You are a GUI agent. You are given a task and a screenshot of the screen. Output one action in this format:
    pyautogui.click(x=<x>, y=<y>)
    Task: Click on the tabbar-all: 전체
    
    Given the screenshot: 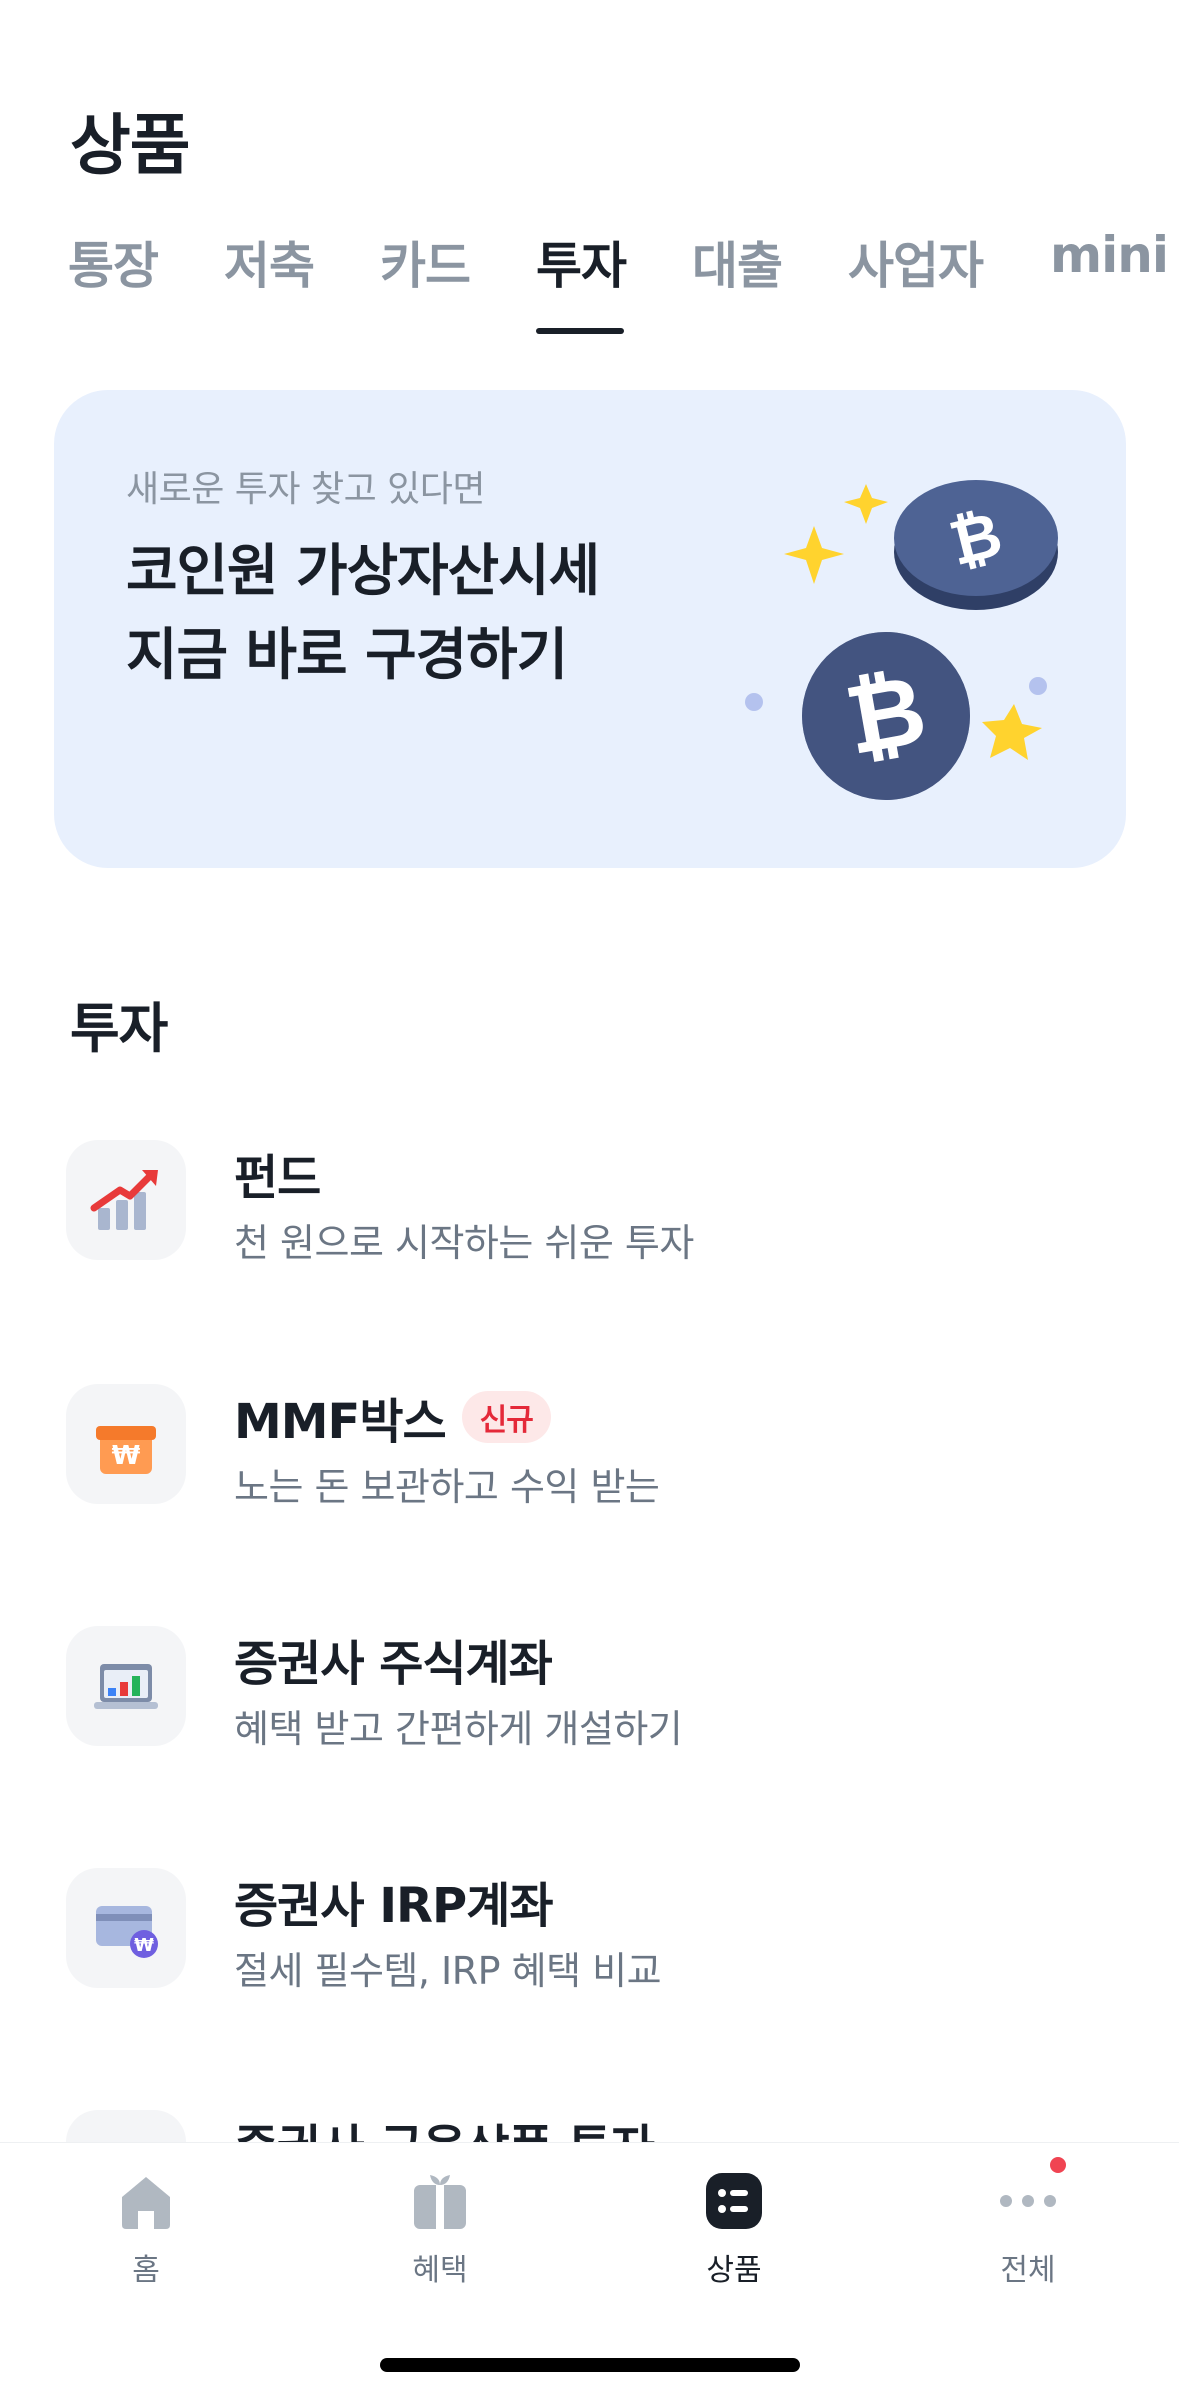 What is the action you would take?
    pyautogui.click(x=1028, y=2223)
    